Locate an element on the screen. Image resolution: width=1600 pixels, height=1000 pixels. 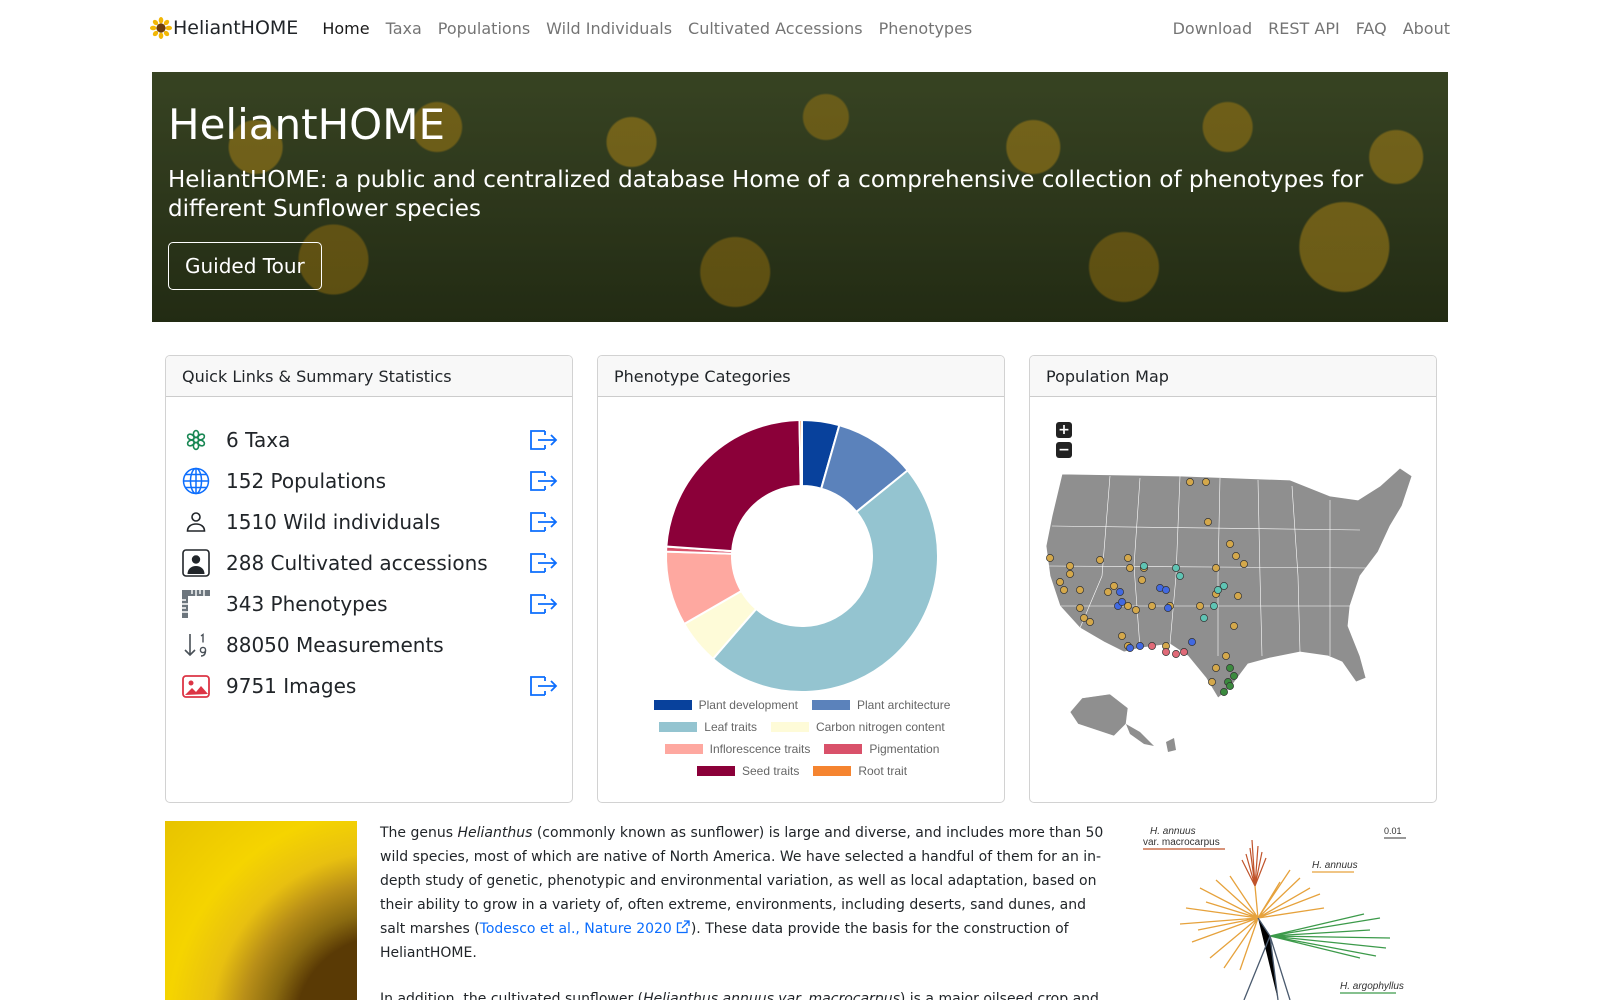
legend-row: Inflorescence traits Pigmentation is located at coordinates (801, 749).